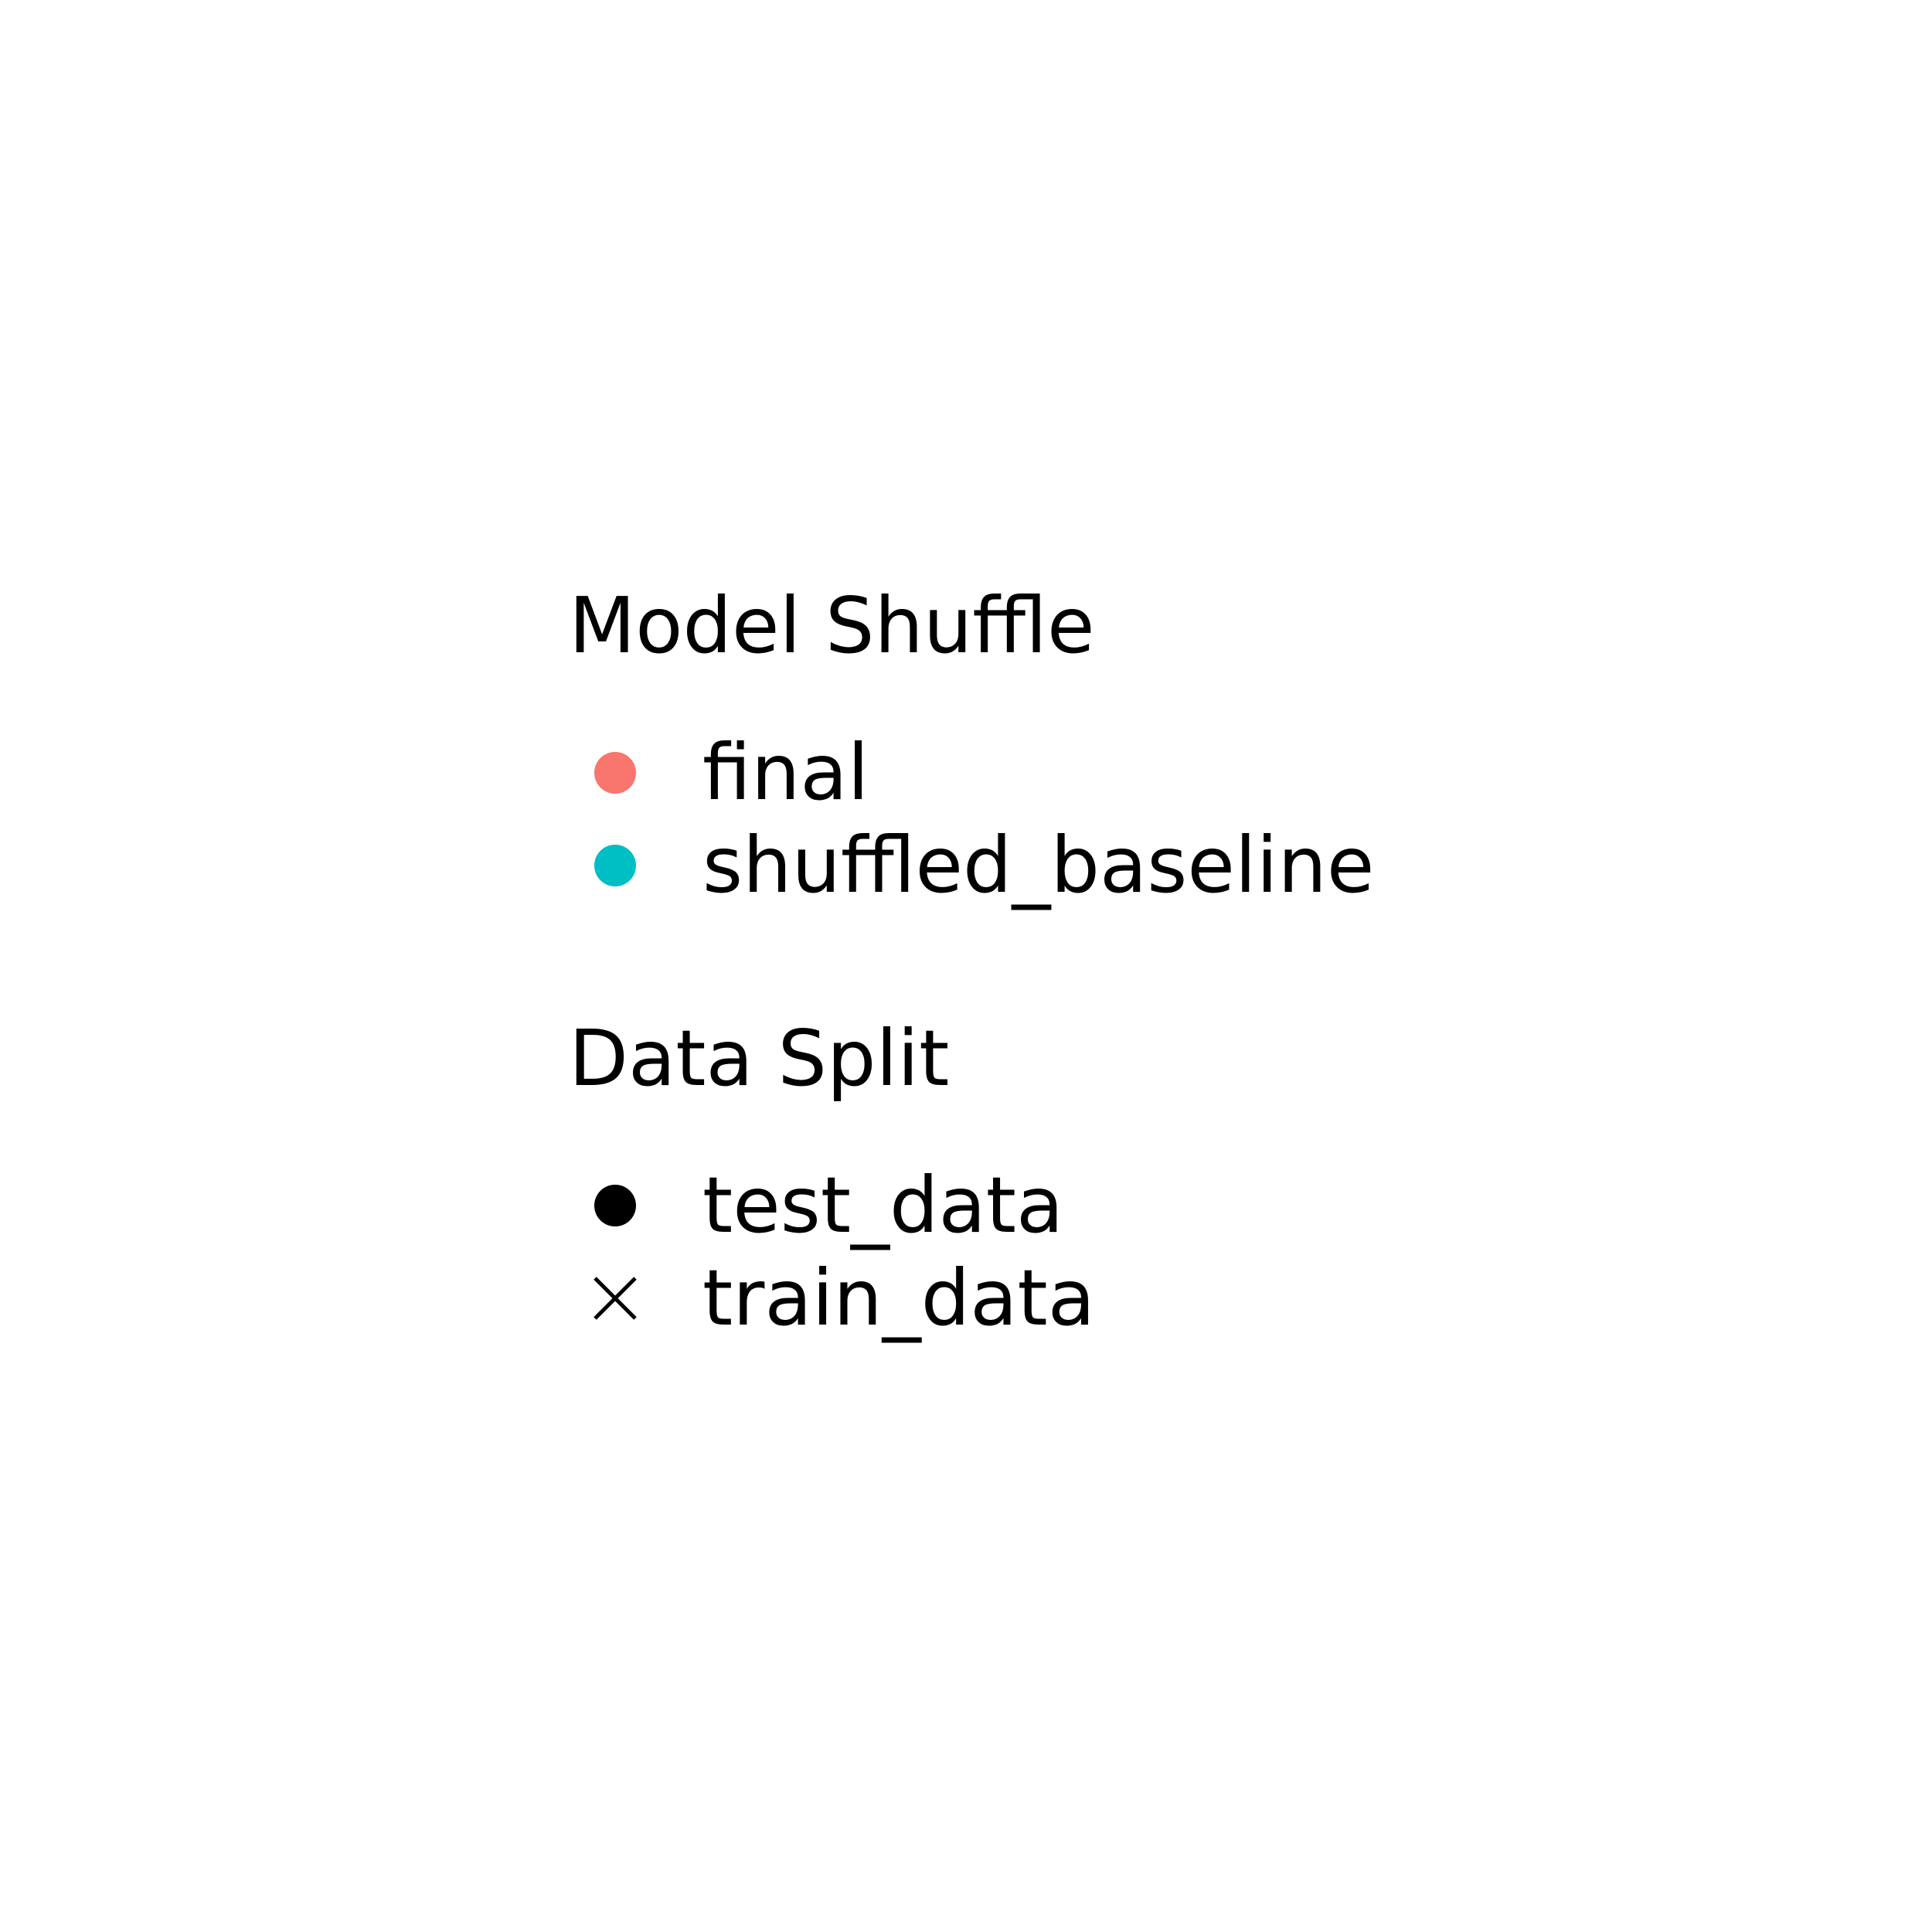 This screenshot has height=1932, width=1932. What do you see at coordinates (1071, 1205) in the screenshot?
I see `legend-entry-test-data: test_data` at bounding box center [1071, 1205].